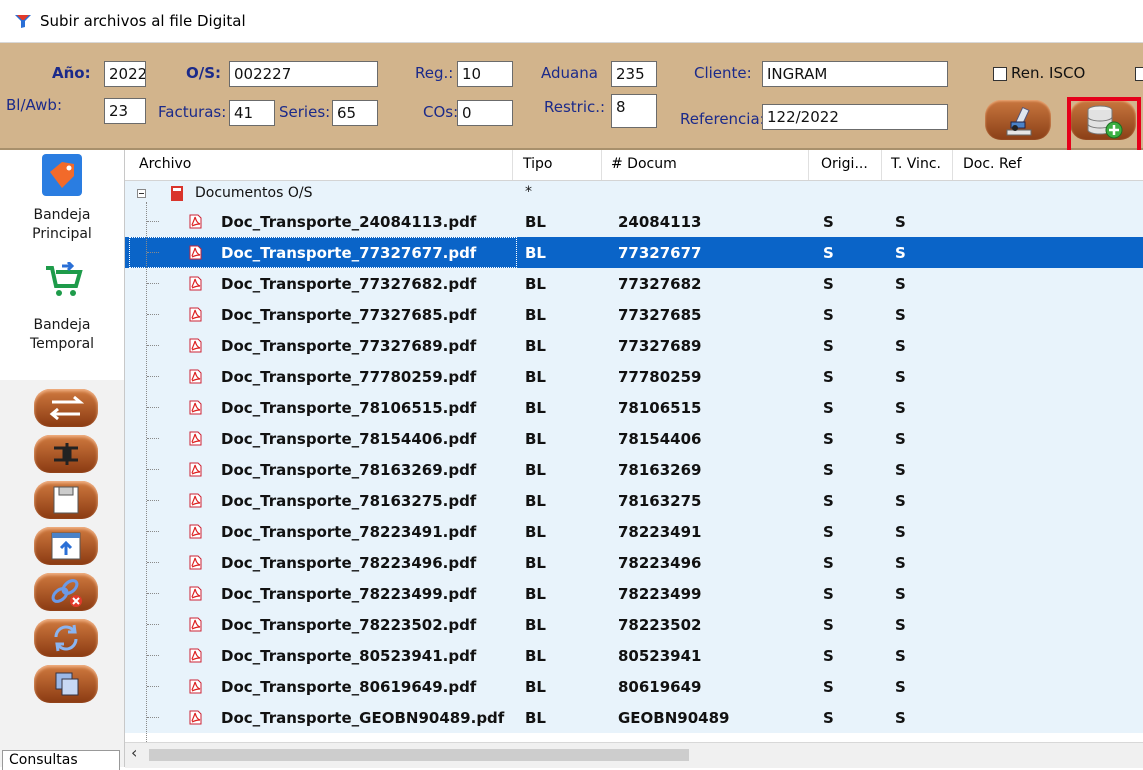 The height and width of the screenshot is (770, 1143). What do you see at coordinates (177, 193) in the screenshot?
I see `book-icon` at bounding box center [177, 193].